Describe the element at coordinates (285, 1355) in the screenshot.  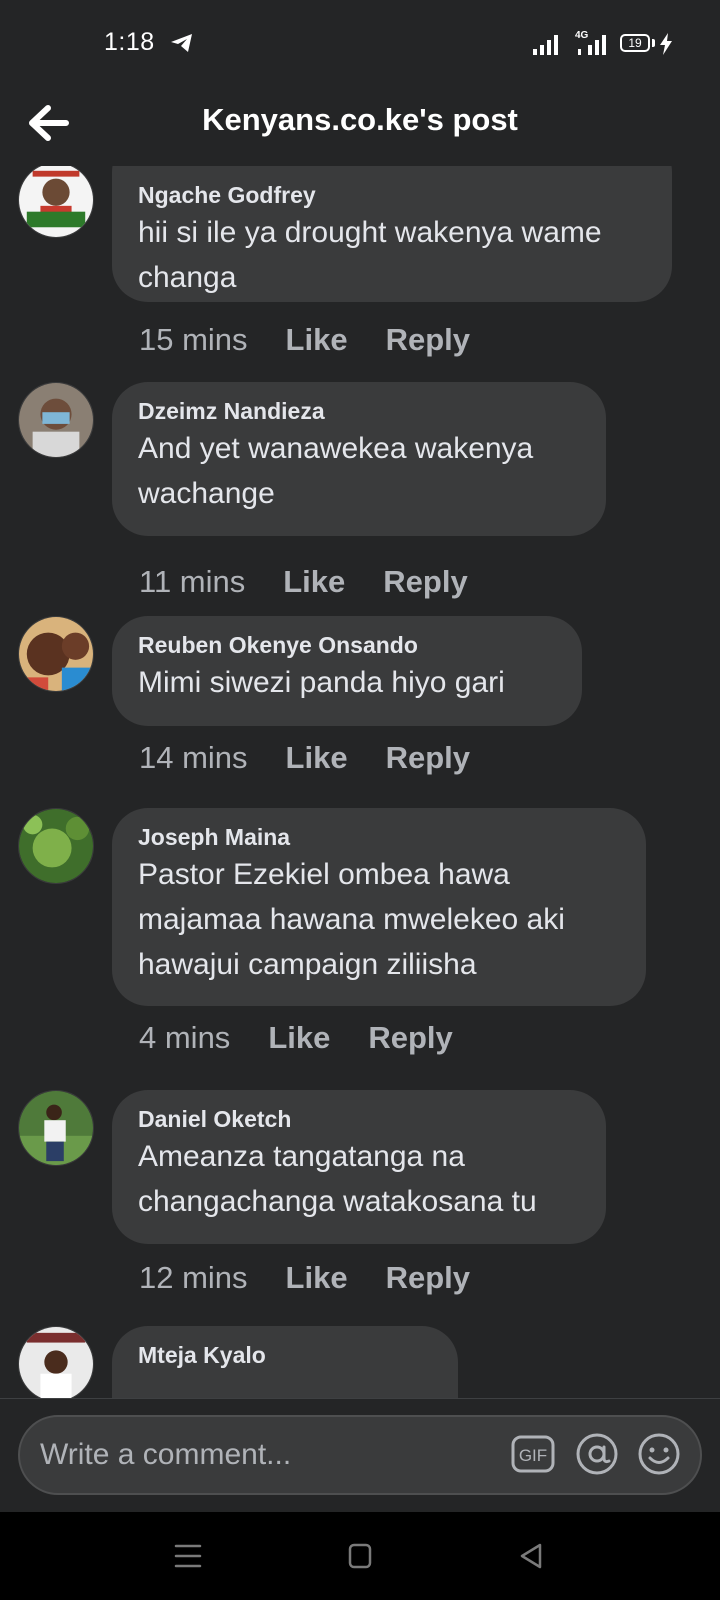
I see `comment-author: Mteja Kyalo` at that location.